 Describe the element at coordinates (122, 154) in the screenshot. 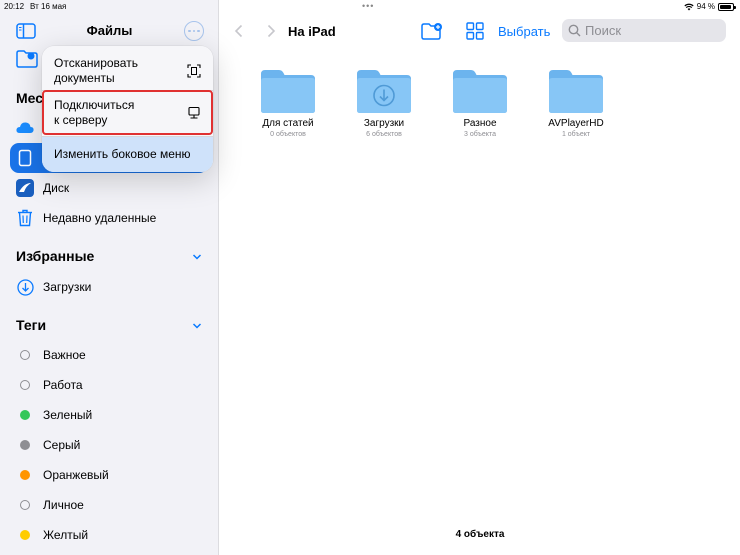

I see `menu-item-label: Изменить боковое меню` at that location.